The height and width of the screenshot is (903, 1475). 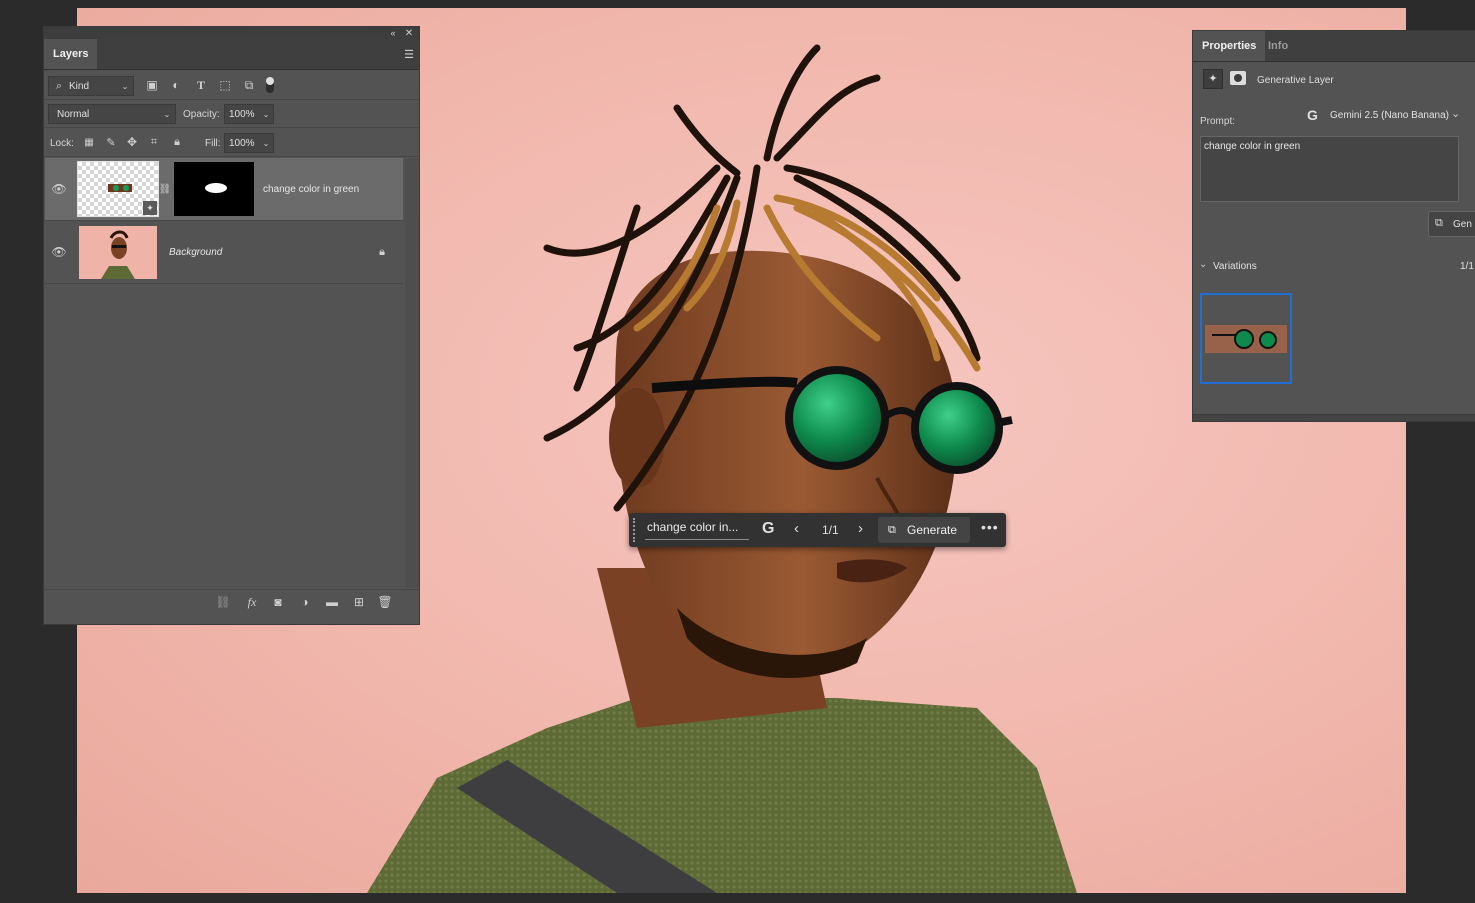 What do you see at coordinates (111, 142) in the screenshot?
I see `lock-paint-icon: ✎` at bounding box center [111, 142].